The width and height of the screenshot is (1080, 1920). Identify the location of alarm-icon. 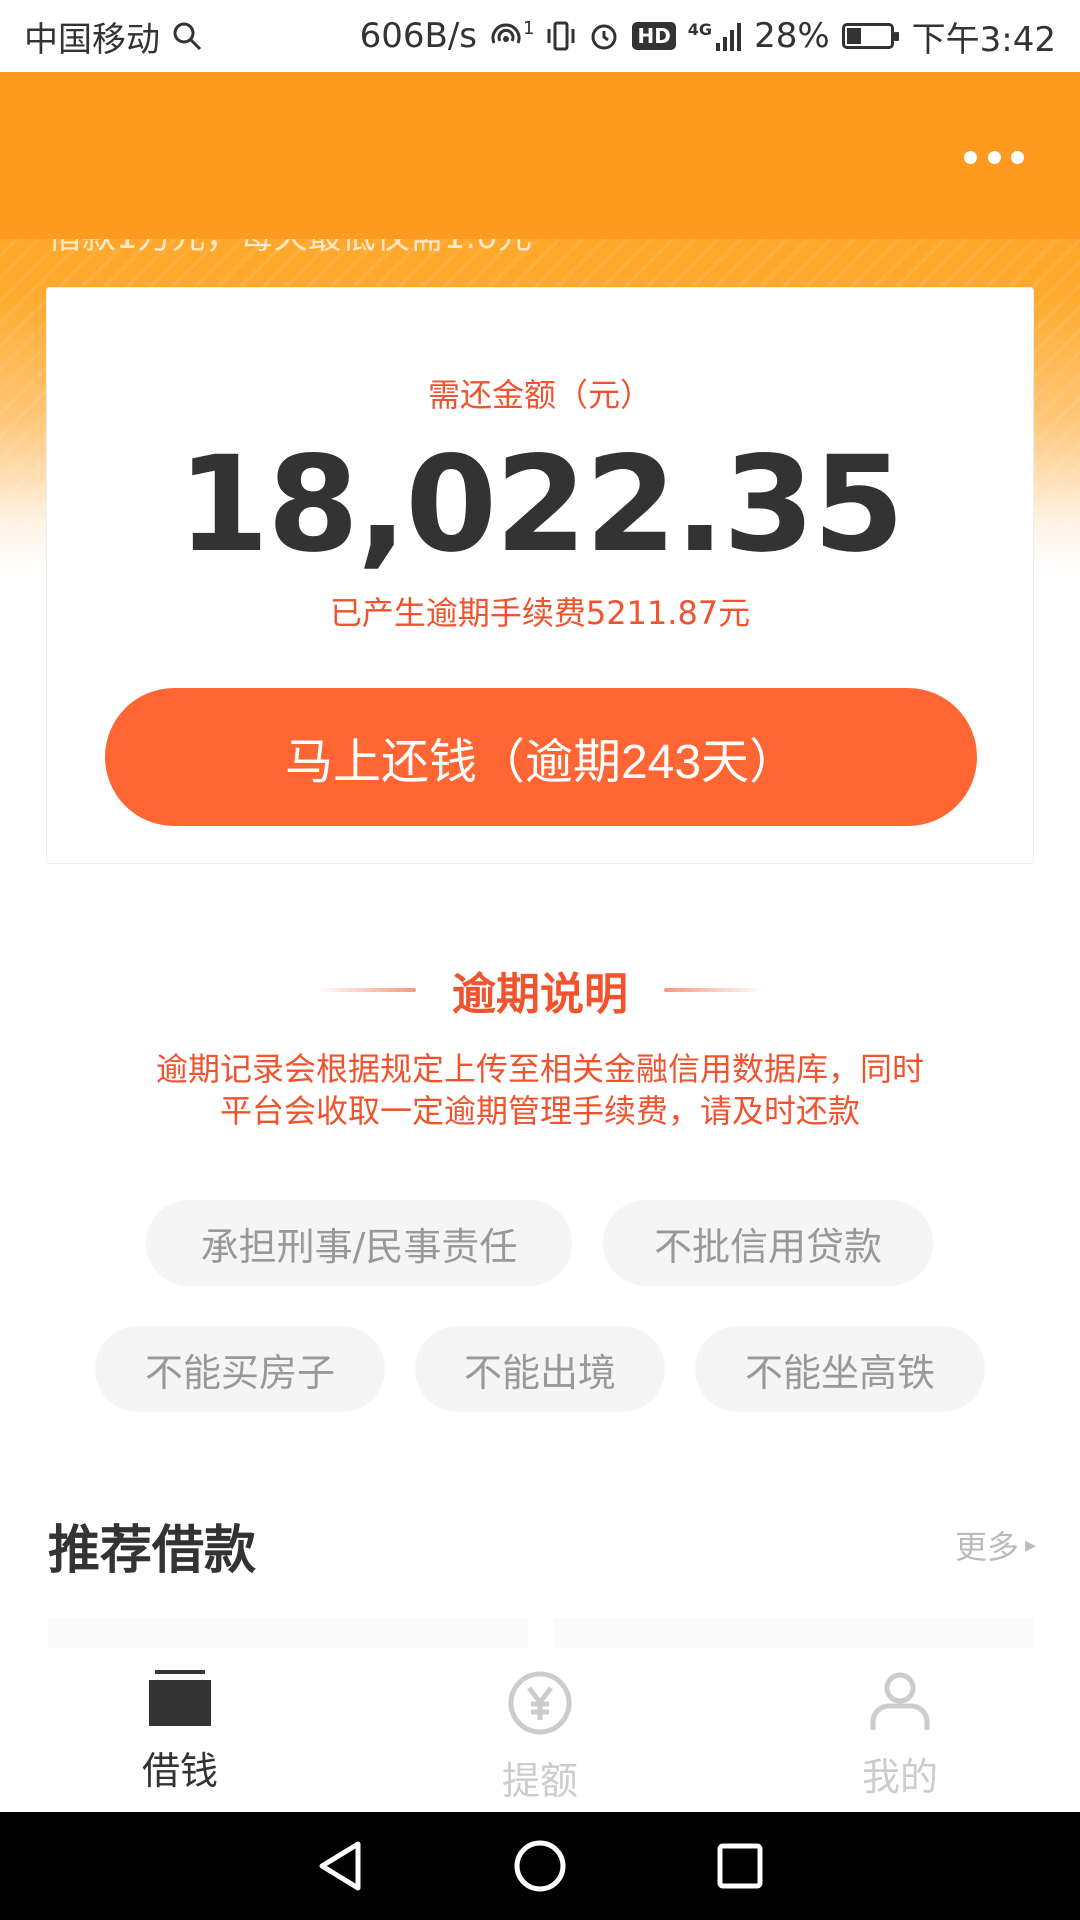
(604, 36).